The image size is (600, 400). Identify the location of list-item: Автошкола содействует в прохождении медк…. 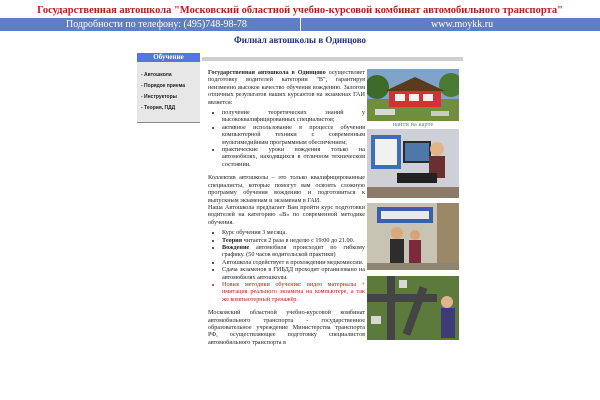
(293, 262).